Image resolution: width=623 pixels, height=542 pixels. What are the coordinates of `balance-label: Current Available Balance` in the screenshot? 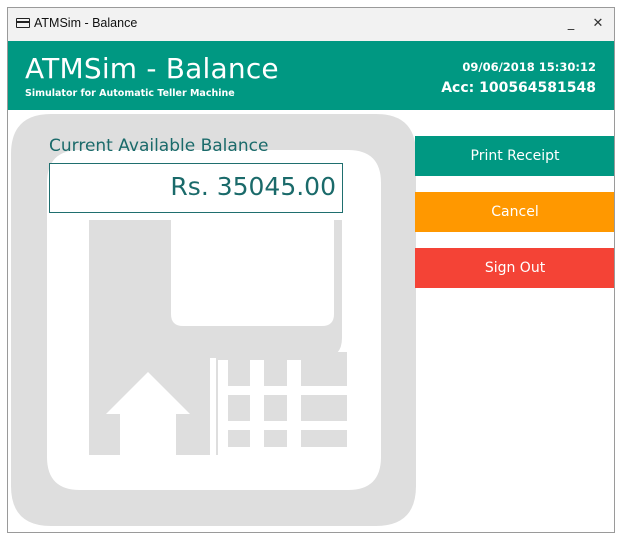 It's located at (159, 146).